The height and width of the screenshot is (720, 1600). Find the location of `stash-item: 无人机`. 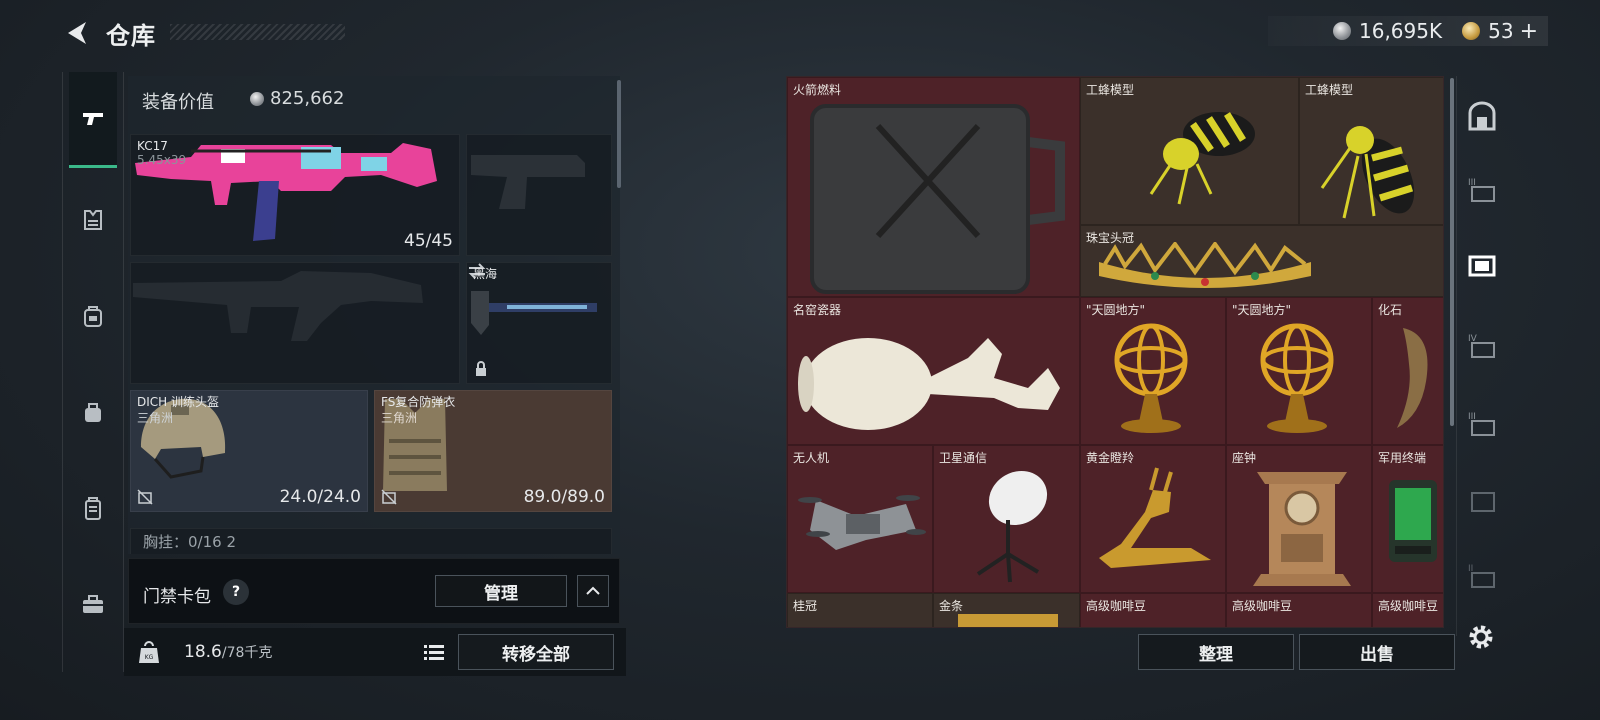

stash-item: 无人机 is located at coordinates (860, 519).